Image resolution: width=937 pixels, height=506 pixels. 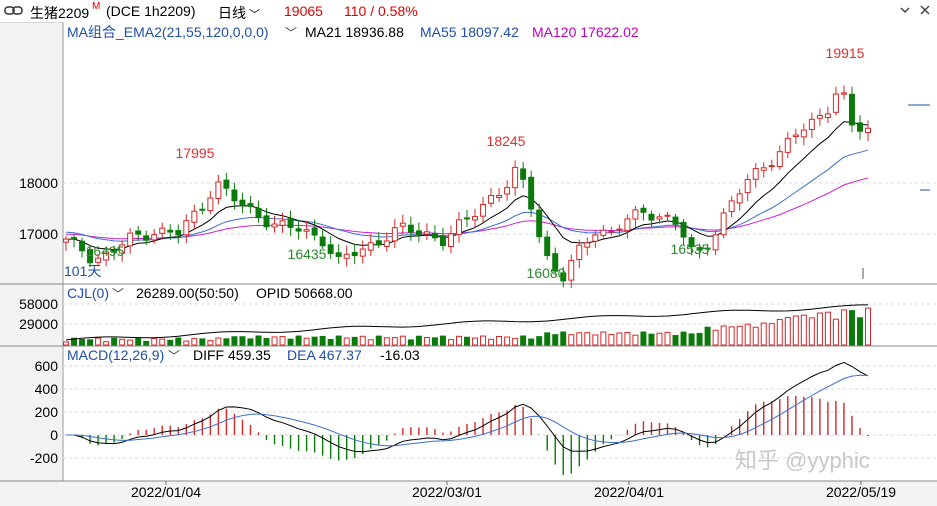 I want to click on opid-value: OPID 50668.00, so click(x=304, y=293).